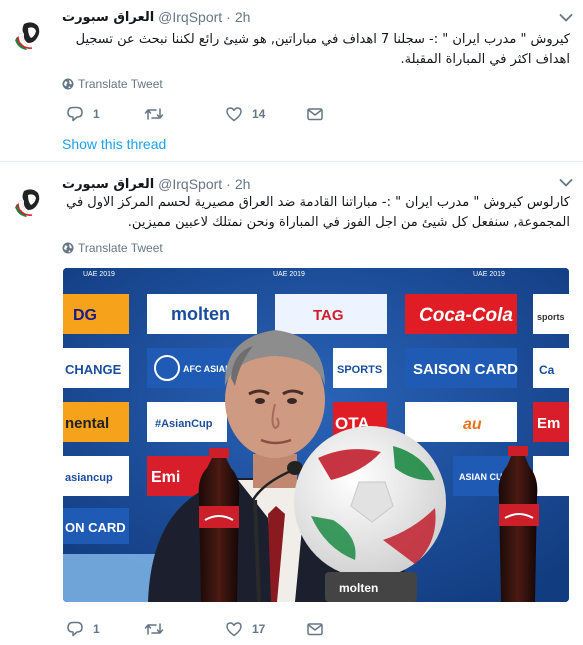 The image size is (583, 645). What do you see at coordinates (184, 424) in the screenshot?
I see `board-text: #AsianCup` at bounding box center [184, 424].